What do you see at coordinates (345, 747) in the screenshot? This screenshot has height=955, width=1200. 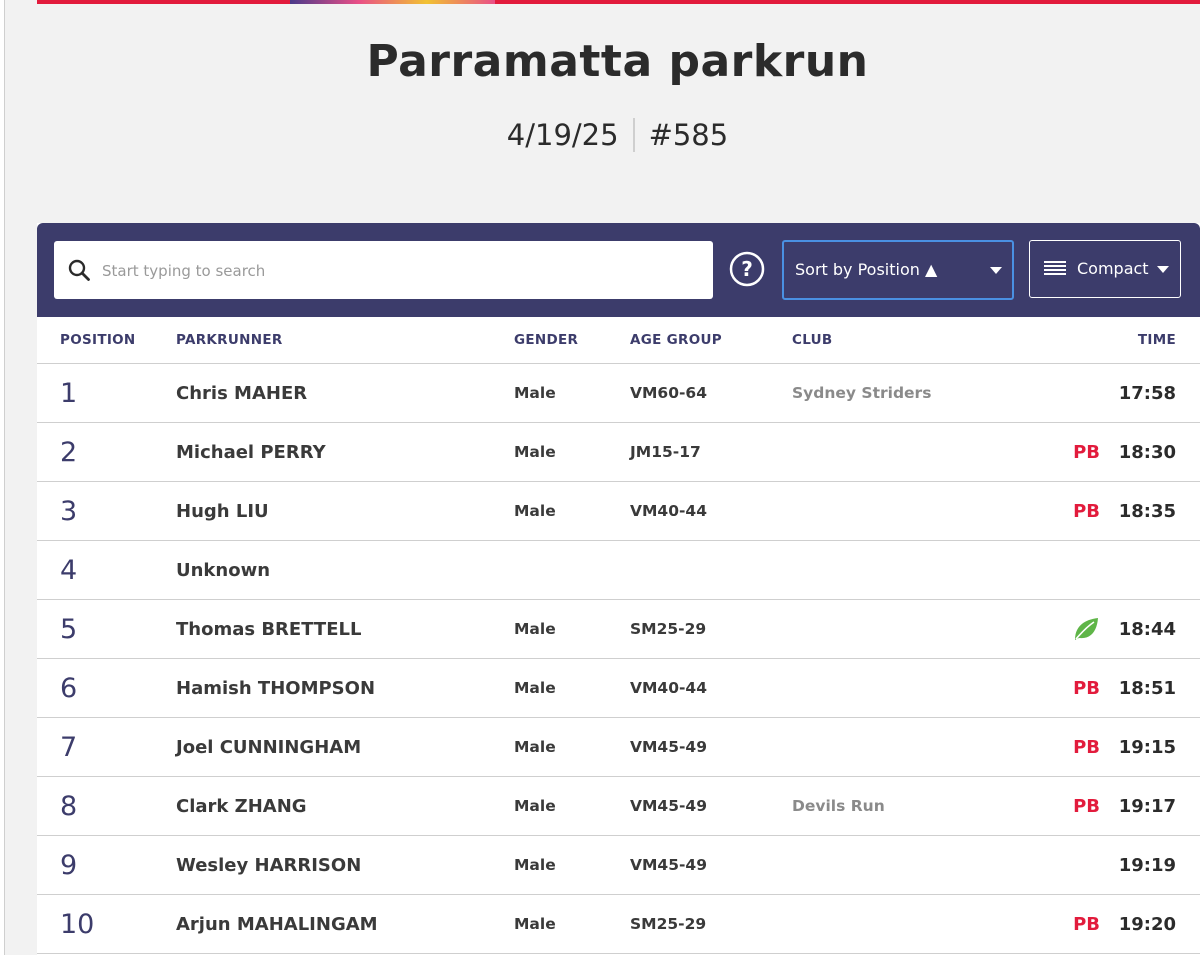 I see `parkrunner-name: Joel CUNNINGHAM` at bounding box center [345, 747].